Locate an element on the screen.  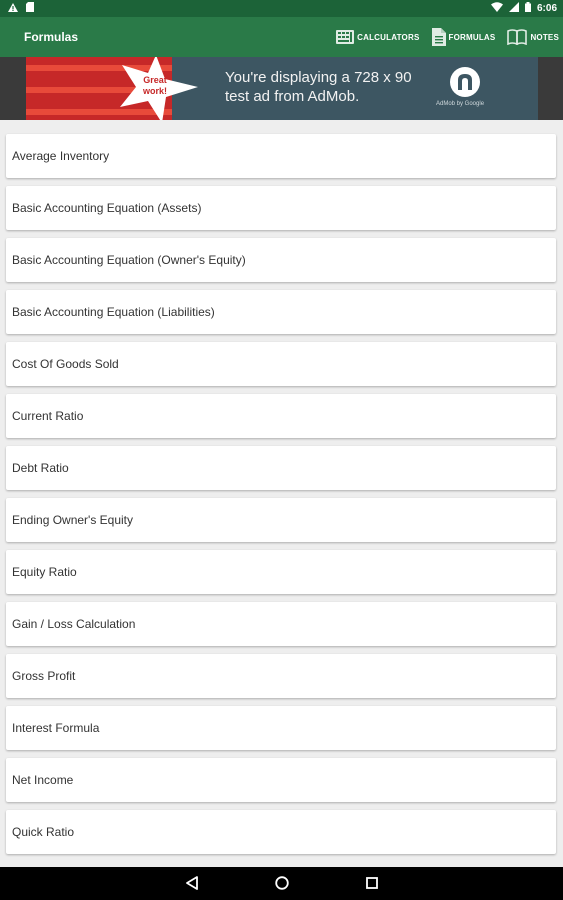
sd-card-icon is located at coordinates (30, 8).